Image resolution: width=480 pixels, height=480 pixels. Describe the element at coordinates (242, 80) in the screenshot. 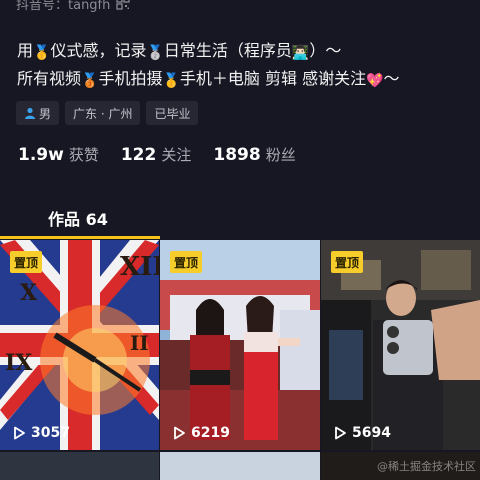

I see `bio-line-2: 所有视频🥉手机拍摄🥇手机＋电脑 剪辑 感谢关注💖～` at that location.